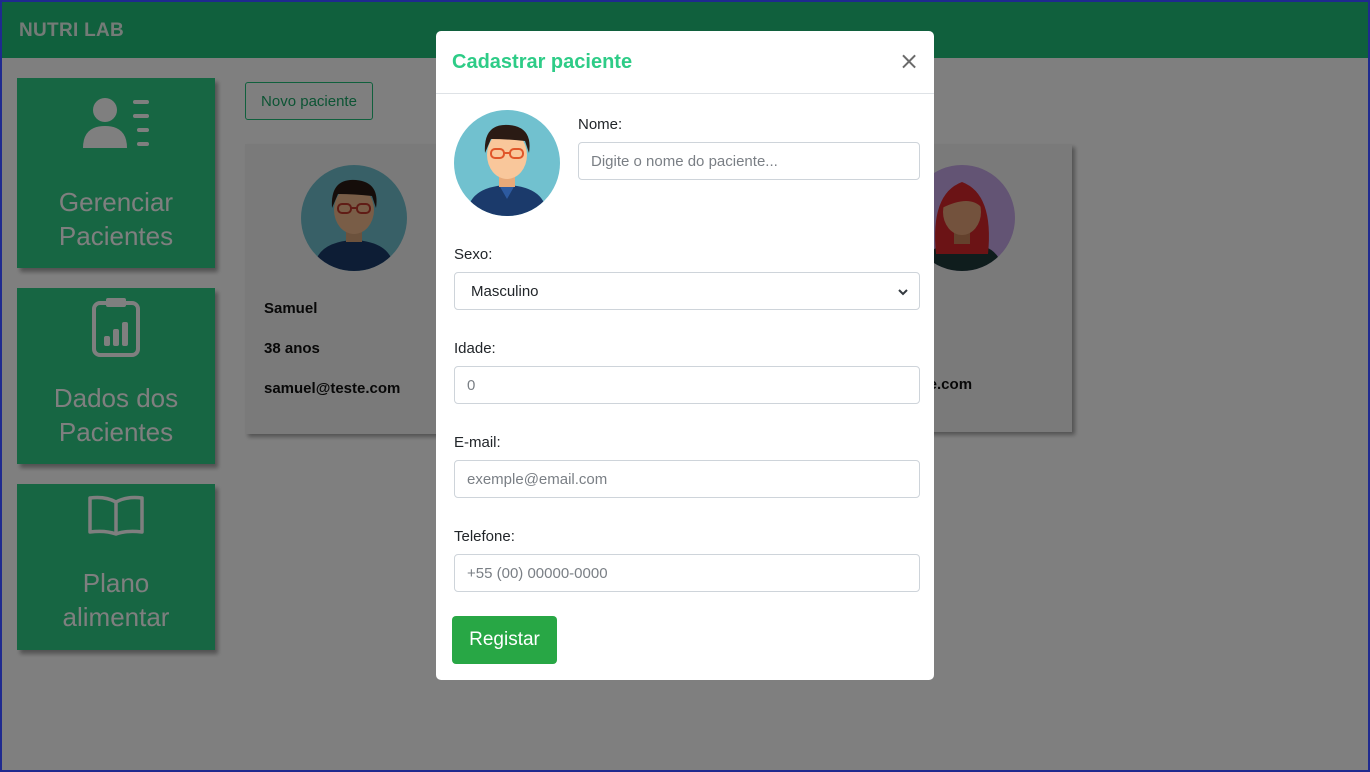 The height and width of the screenshot is (772, 1370). I want to click on idade-input, so click(687, 385).